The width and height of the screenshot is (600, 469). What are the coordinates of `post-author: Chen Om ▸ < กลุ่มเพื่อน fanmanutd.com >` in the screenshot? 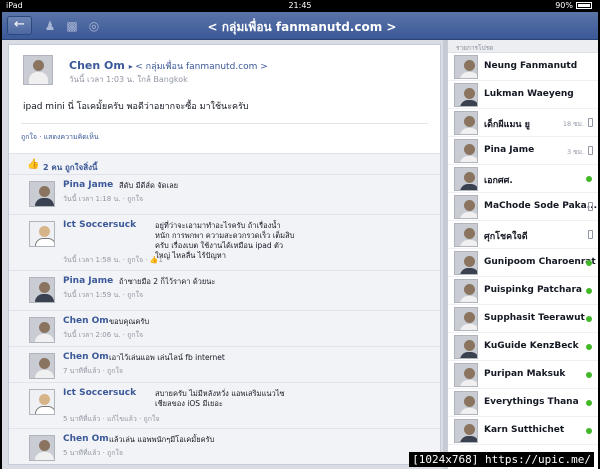 It's located at (168, 66).